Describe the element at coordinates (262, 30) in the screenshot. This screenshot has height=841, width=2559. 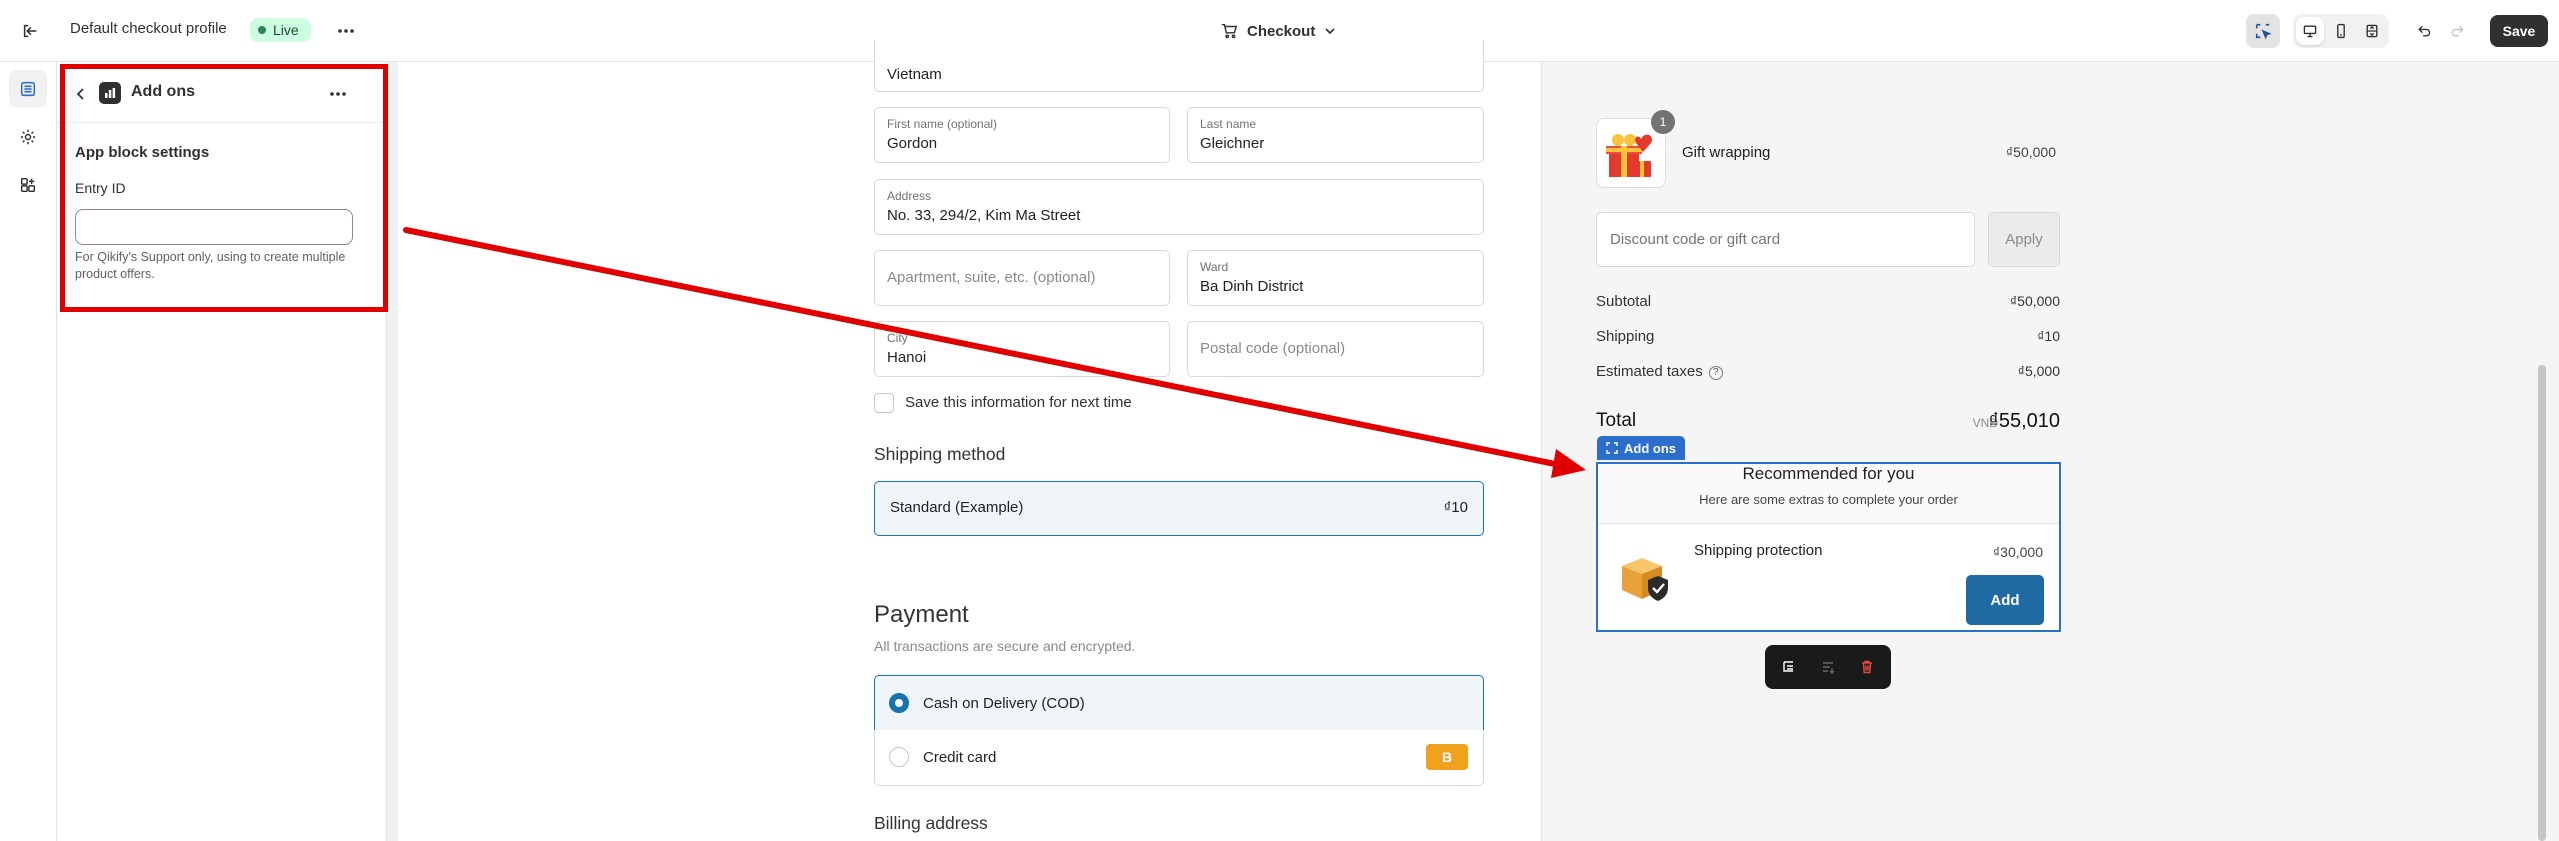
I see `live-dot-icon` at that location.